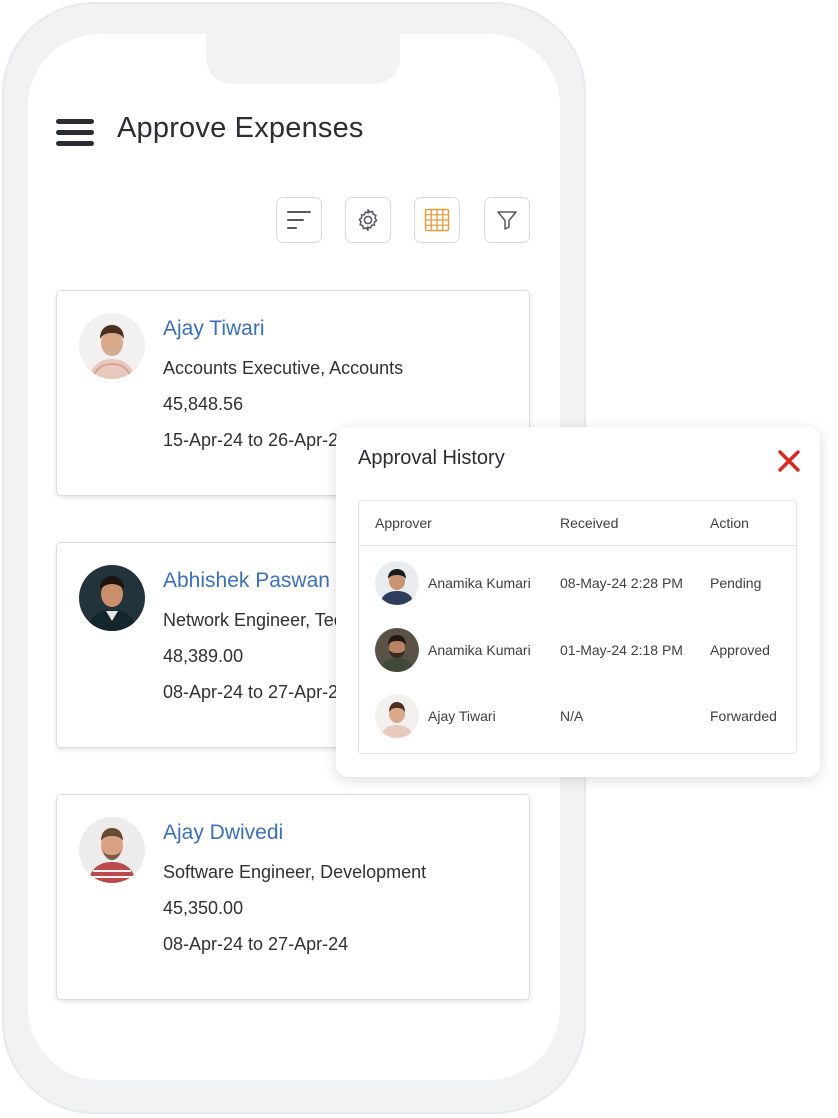  What do you see at coordinates (223, 833) in the screenshot?
I see `employee-name: Ajay Dwivedi` at bounding box center [223, 833].